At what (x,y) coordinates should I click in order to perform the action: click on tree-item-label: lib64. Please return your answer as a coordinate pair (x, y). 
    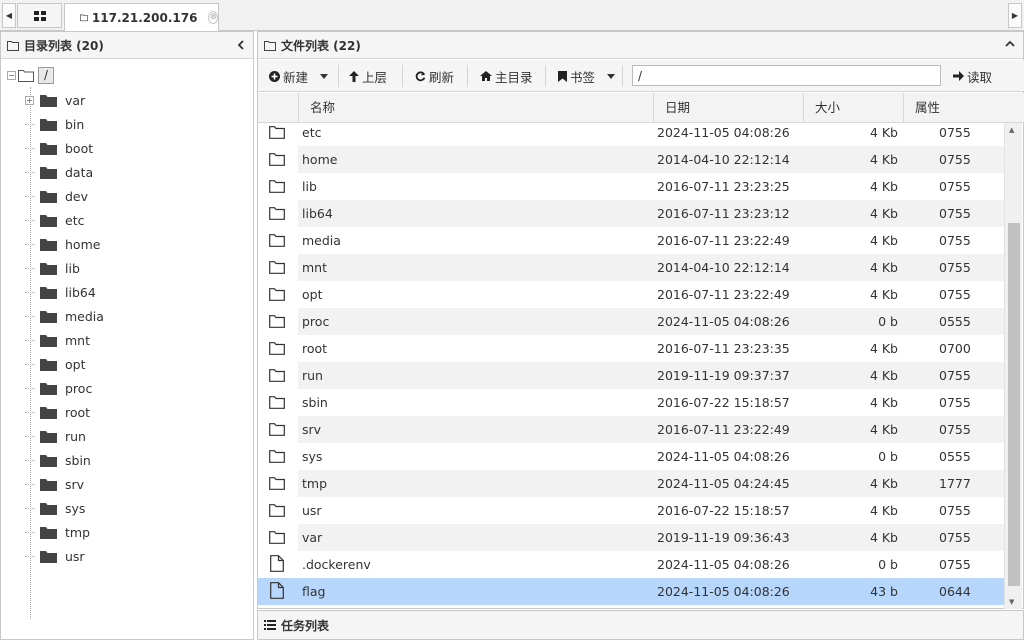
    Looking at the image, I should click on (80, 292).